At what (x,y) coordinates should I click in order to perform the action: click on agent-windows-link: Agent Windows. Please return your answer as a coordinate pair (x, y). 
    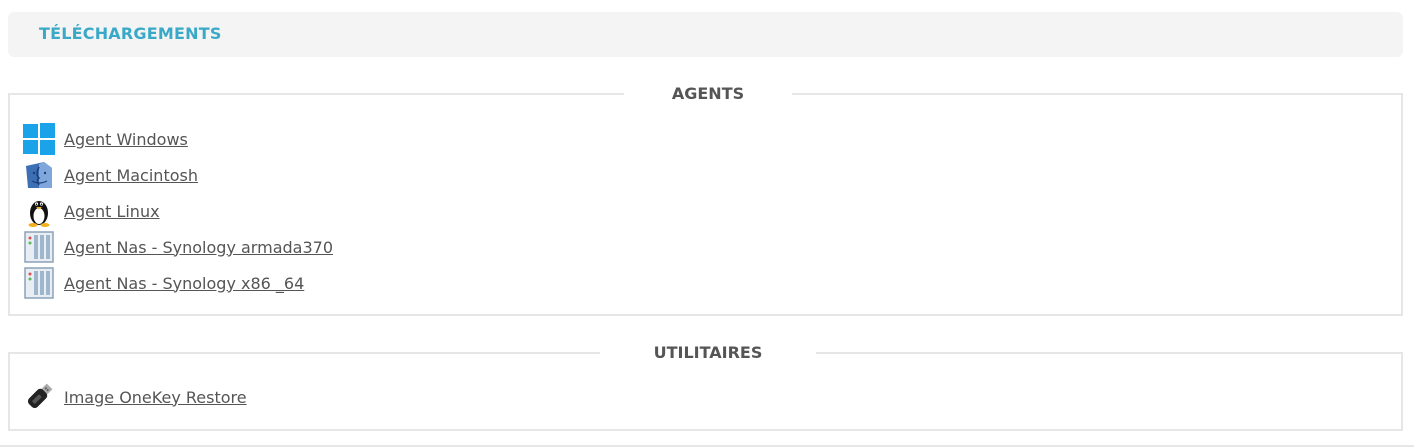
    Looking at the image, I should click on (126, 139).